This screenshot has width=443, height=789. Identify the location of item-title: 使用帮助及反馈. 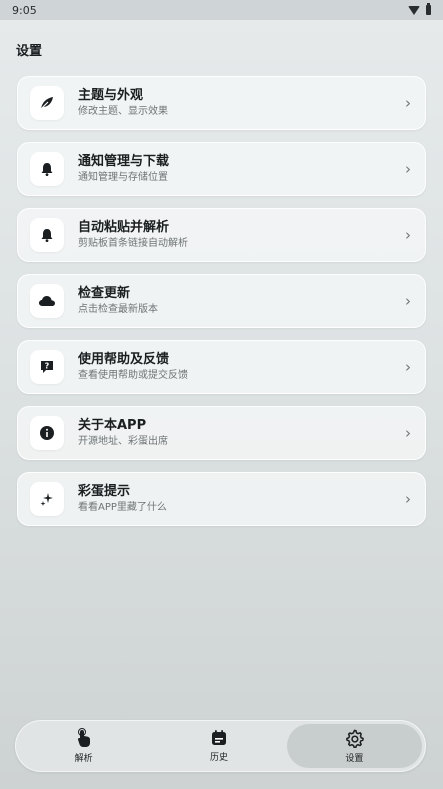
(124, 359).